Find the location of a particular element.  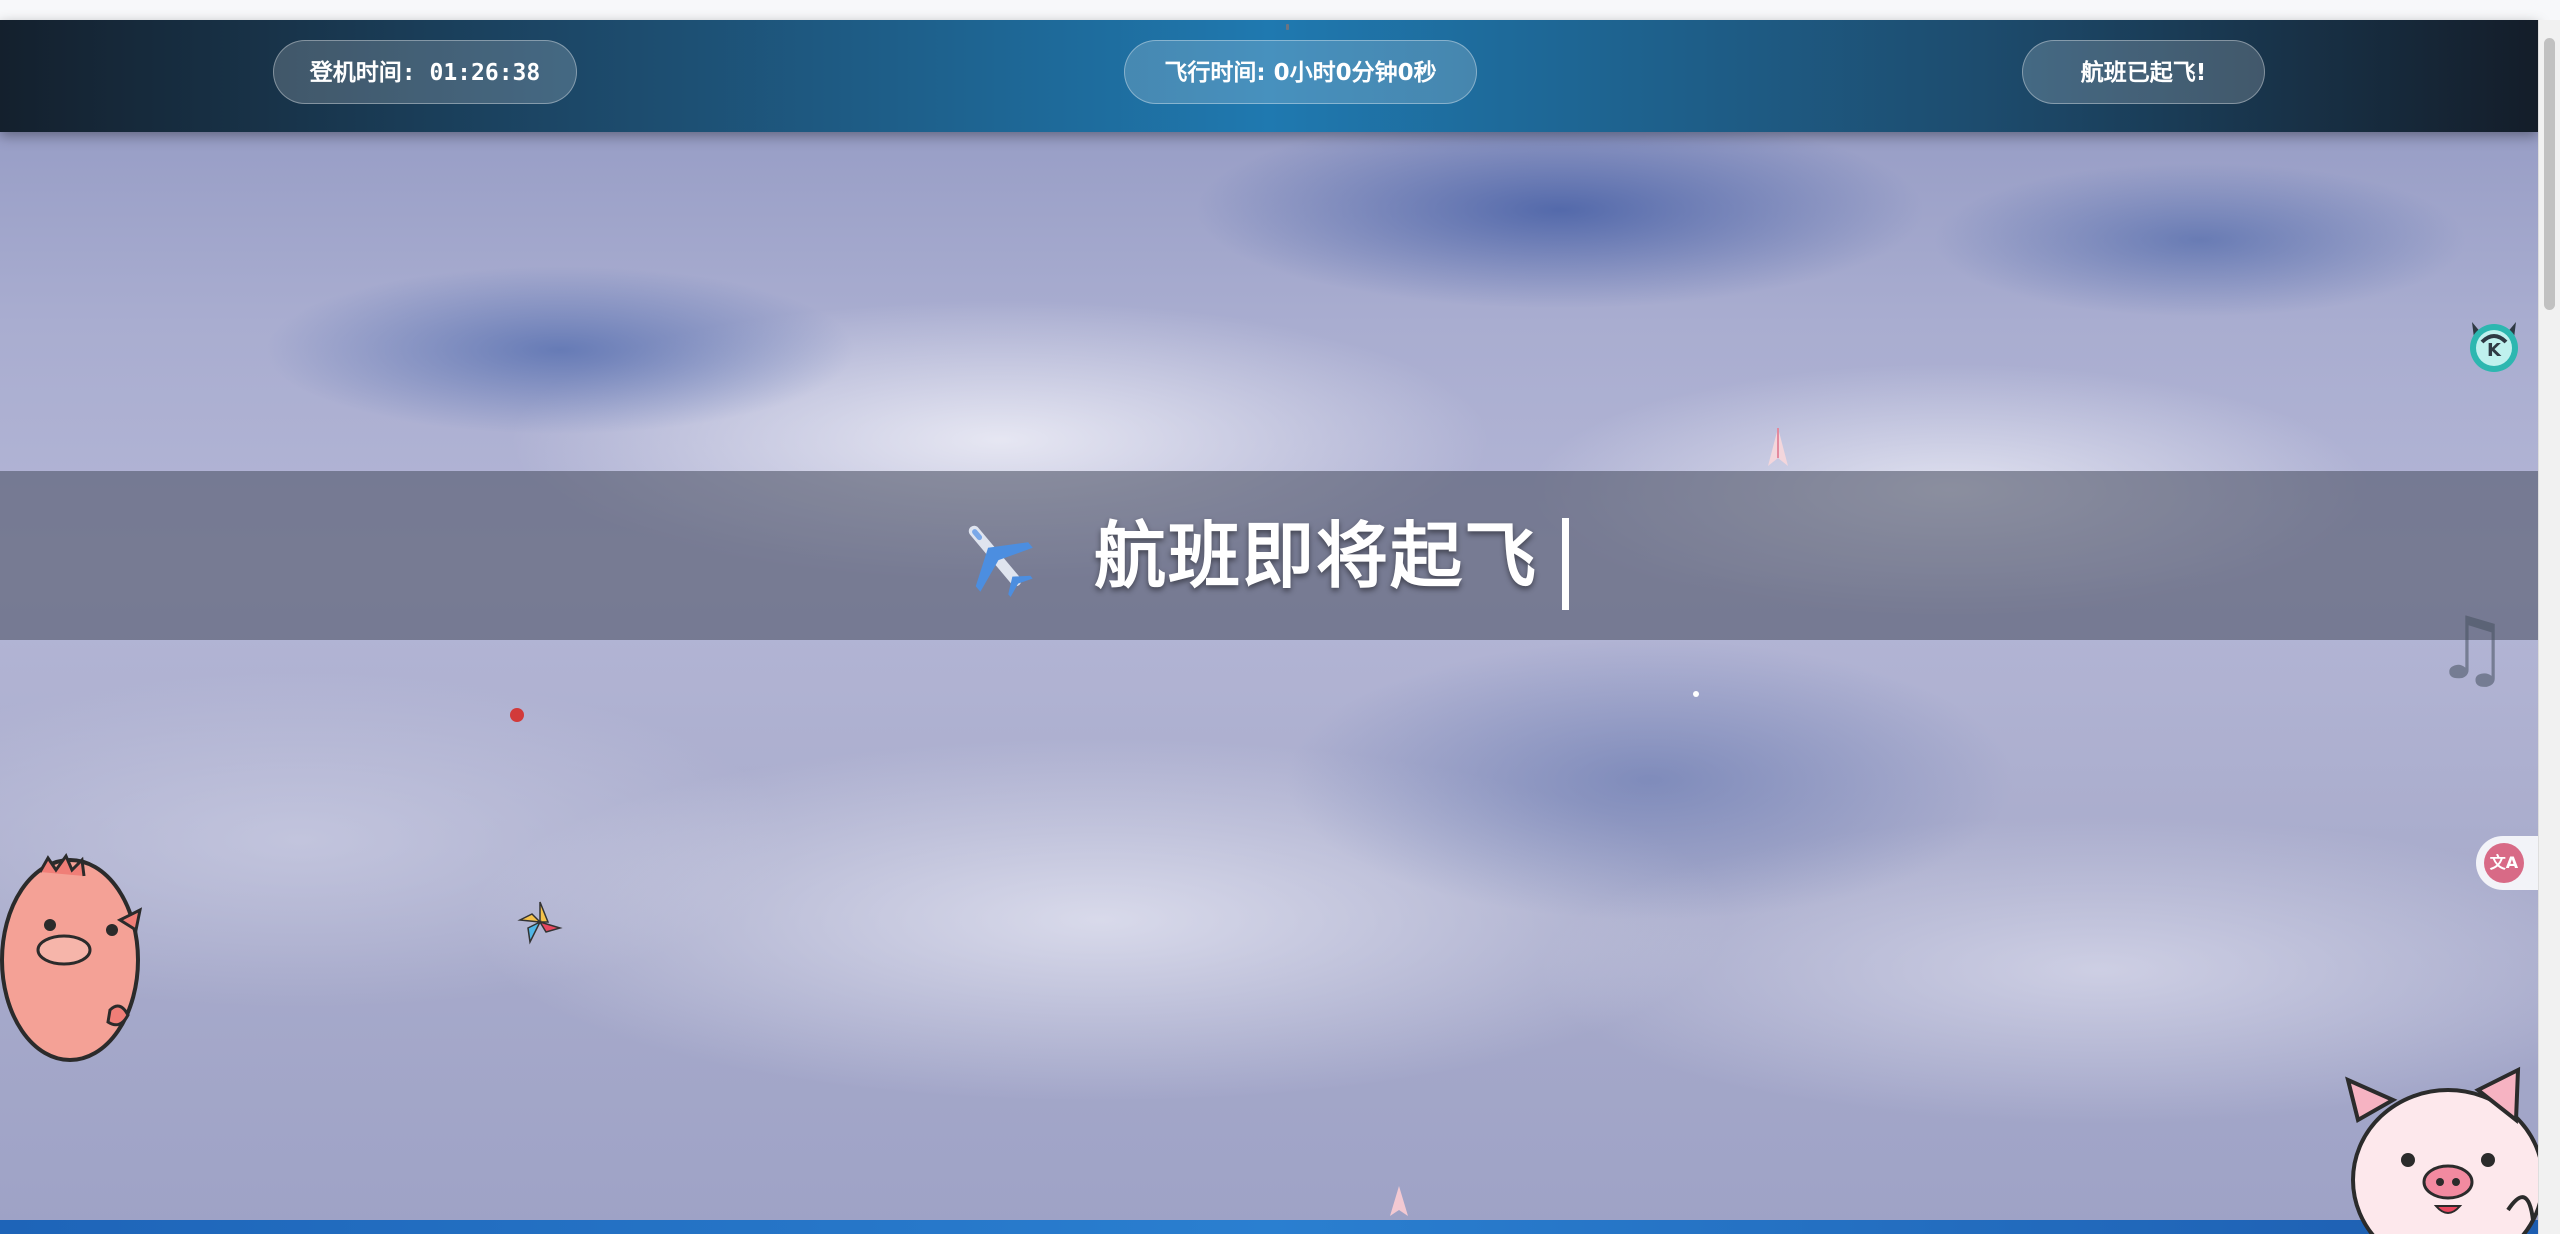

music-note-icon: ♫ is located at coordinates (2472, 649).